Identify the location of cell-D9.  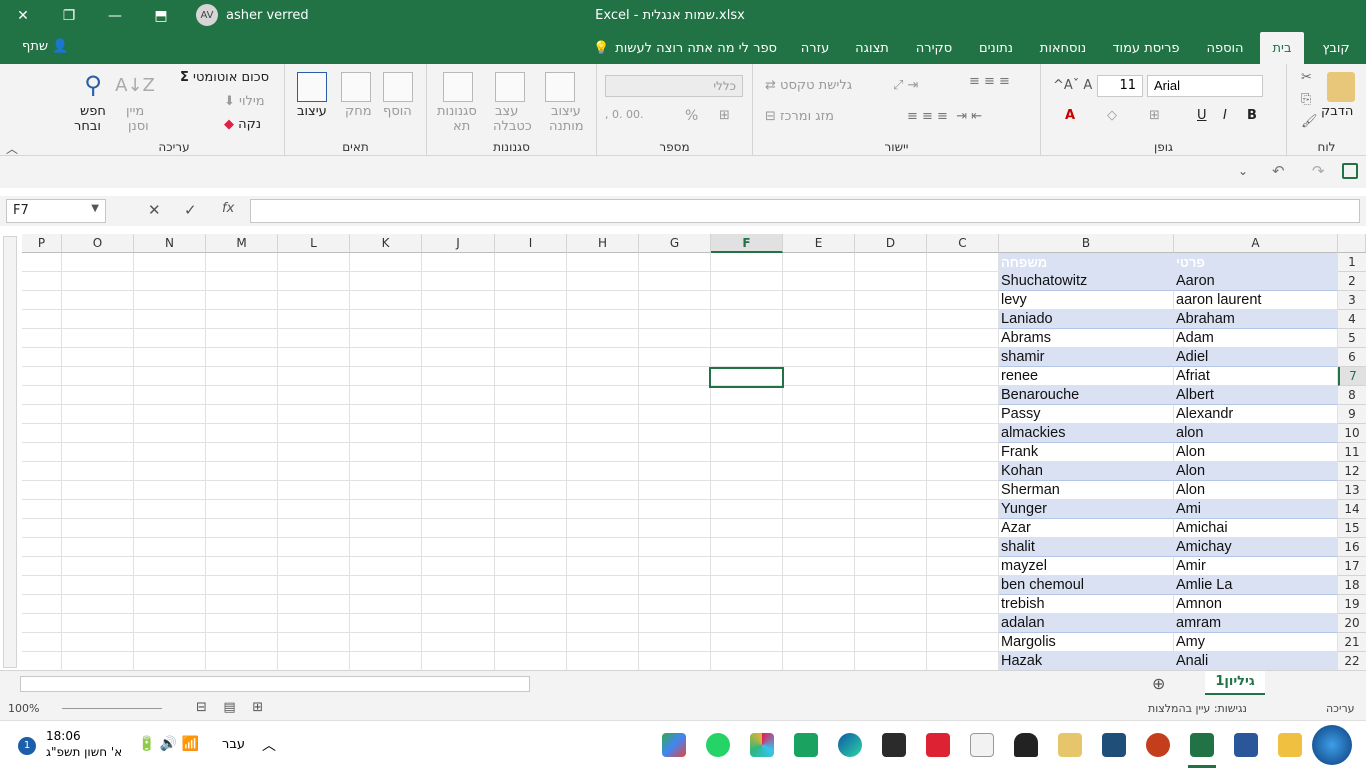
(891, 414).